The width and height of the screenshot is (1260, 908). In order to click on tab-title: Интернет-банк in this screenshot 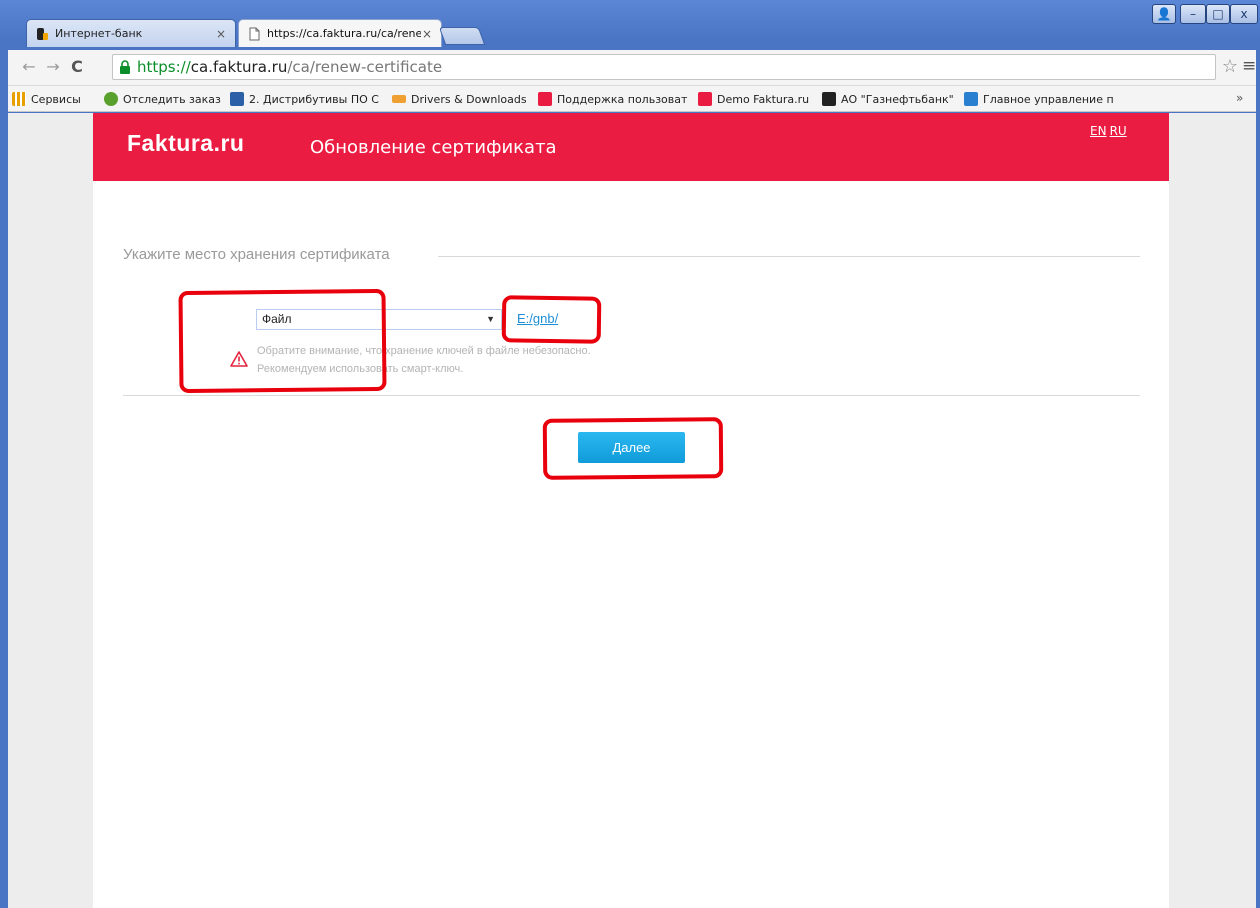, I will do `click(99, 33)`.